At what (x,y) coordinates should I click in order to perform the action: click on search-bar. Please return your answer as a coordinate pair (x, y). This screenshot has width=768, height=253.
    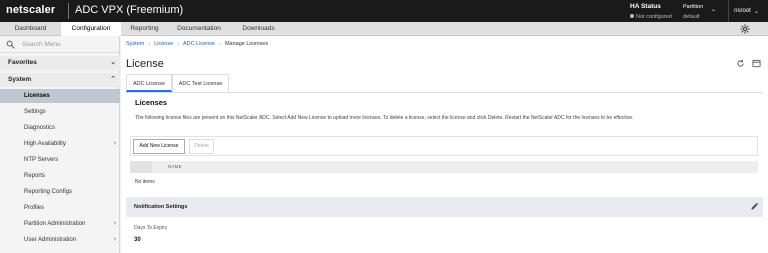
    Looking at the image, I should click on (60, 44).